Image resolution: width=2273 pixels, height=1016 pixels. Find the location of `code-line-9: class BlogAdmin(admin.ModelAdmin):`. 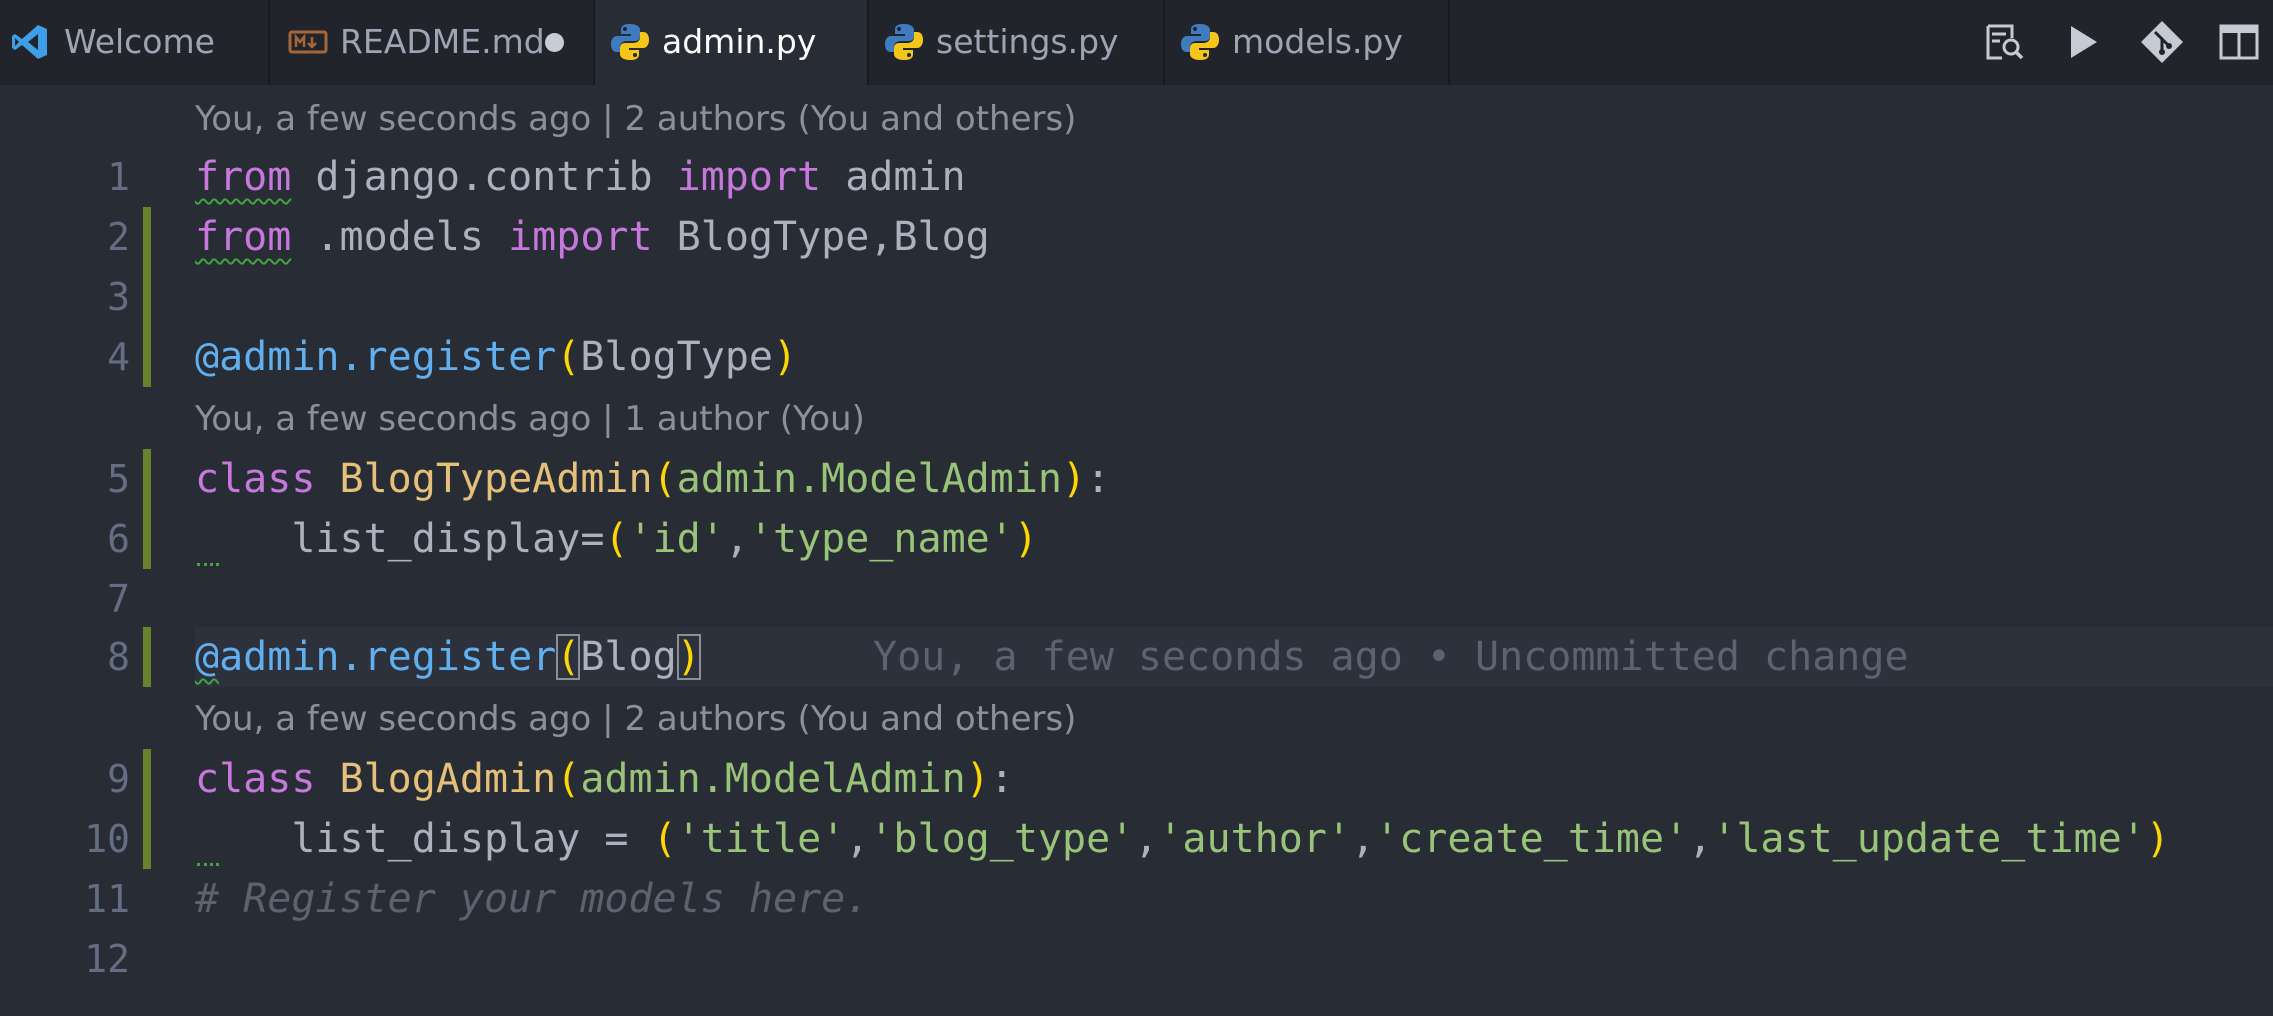

code-line-9: class BlogAdmin(admin.ModelAdmin): is located at coordinates (604, 779).